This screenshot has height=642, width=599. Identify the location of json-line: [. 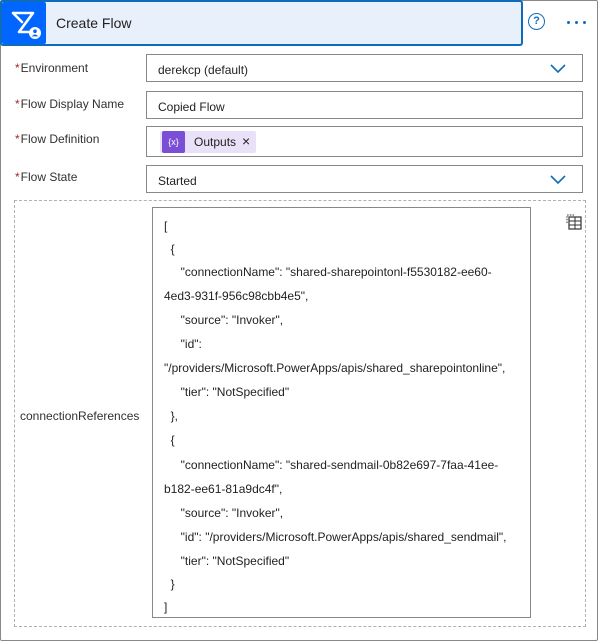
(166, 226).